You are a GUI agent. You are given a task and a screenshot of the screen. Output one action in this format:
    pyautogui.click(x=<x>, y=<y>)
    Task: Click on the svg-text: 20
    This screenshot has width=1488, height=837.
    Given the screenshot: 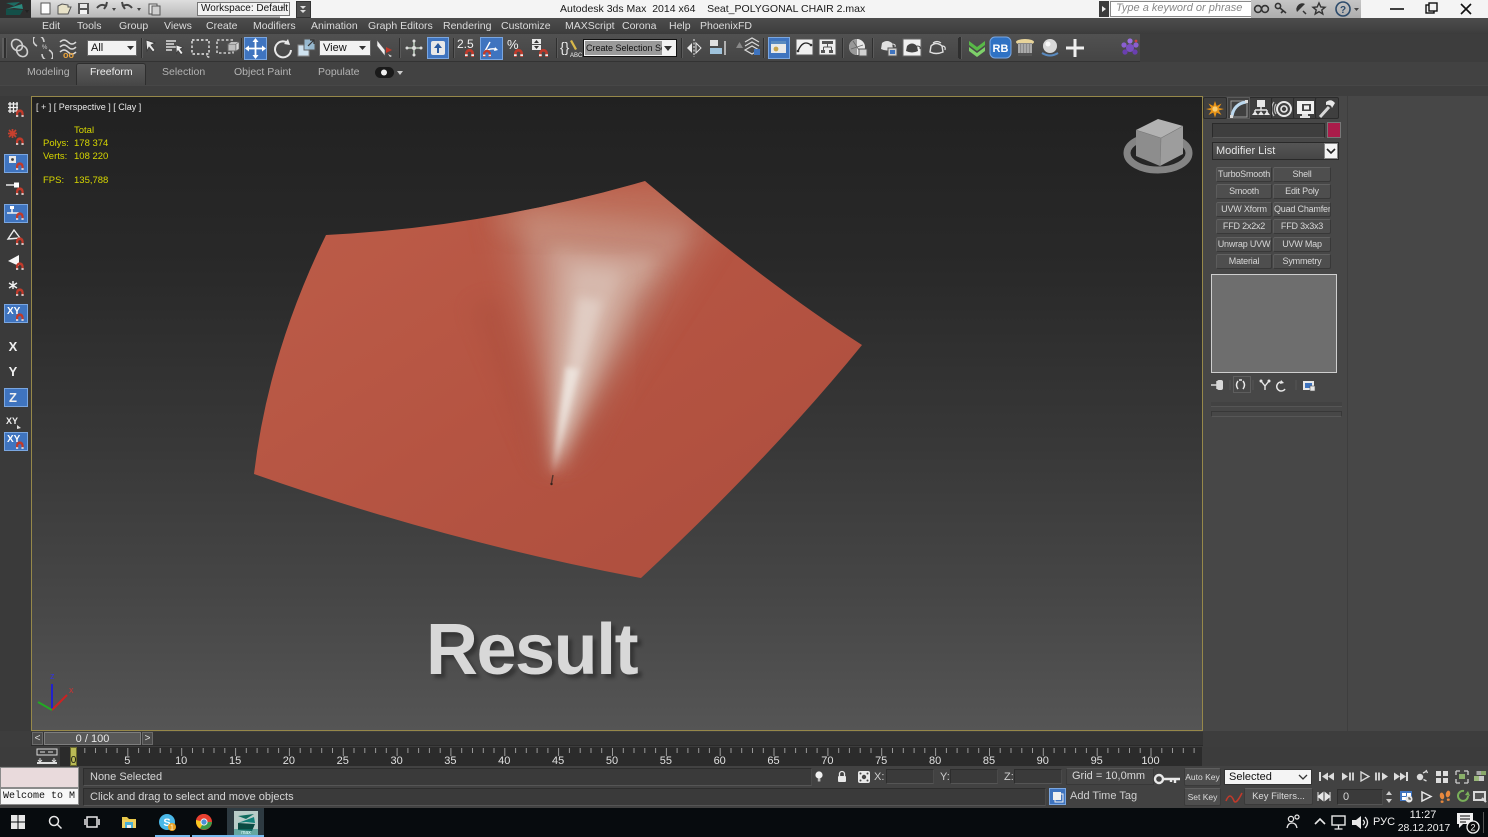 What is the action you would take?
    pyautogui.click(x=289, y=760)
    